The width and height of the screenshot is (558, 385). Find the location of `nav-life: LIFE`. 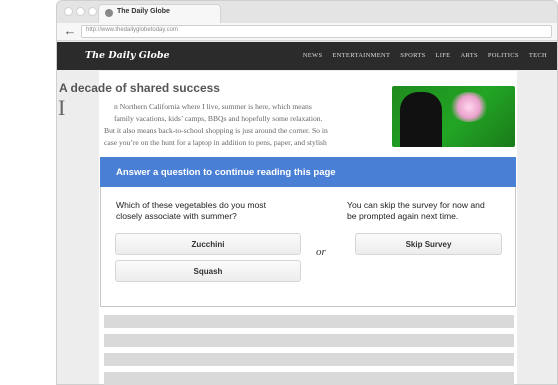

nav-life: LIFE is located at coordinates (443, 55).